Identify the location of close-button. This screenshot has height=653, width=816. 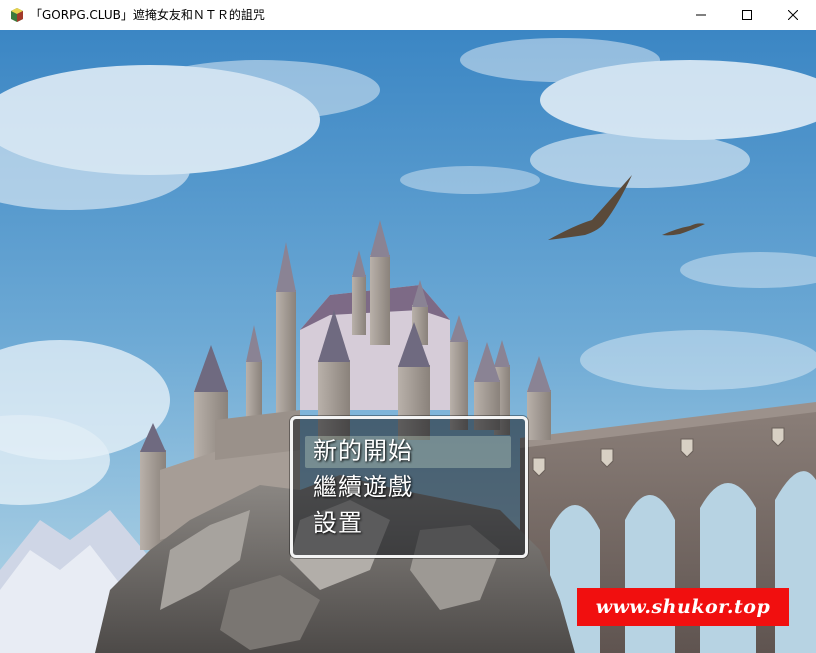
(793, 15).